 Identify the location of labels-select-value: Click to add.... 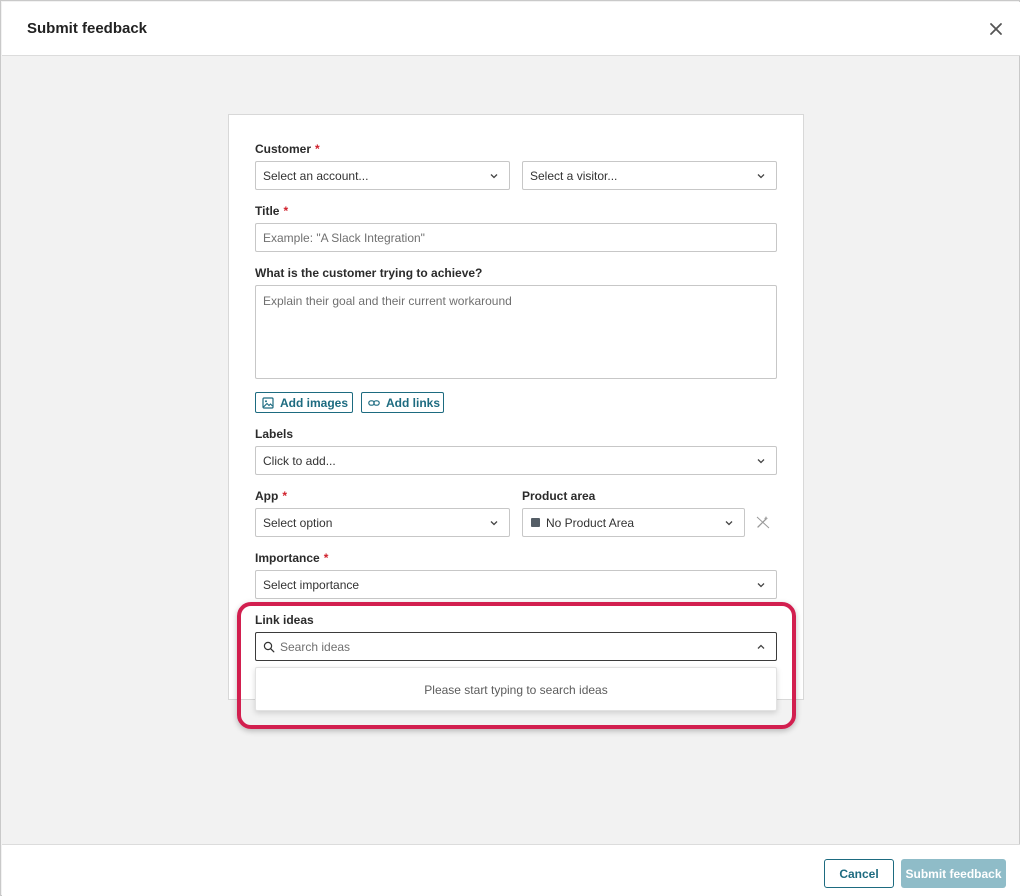
(299, 461).